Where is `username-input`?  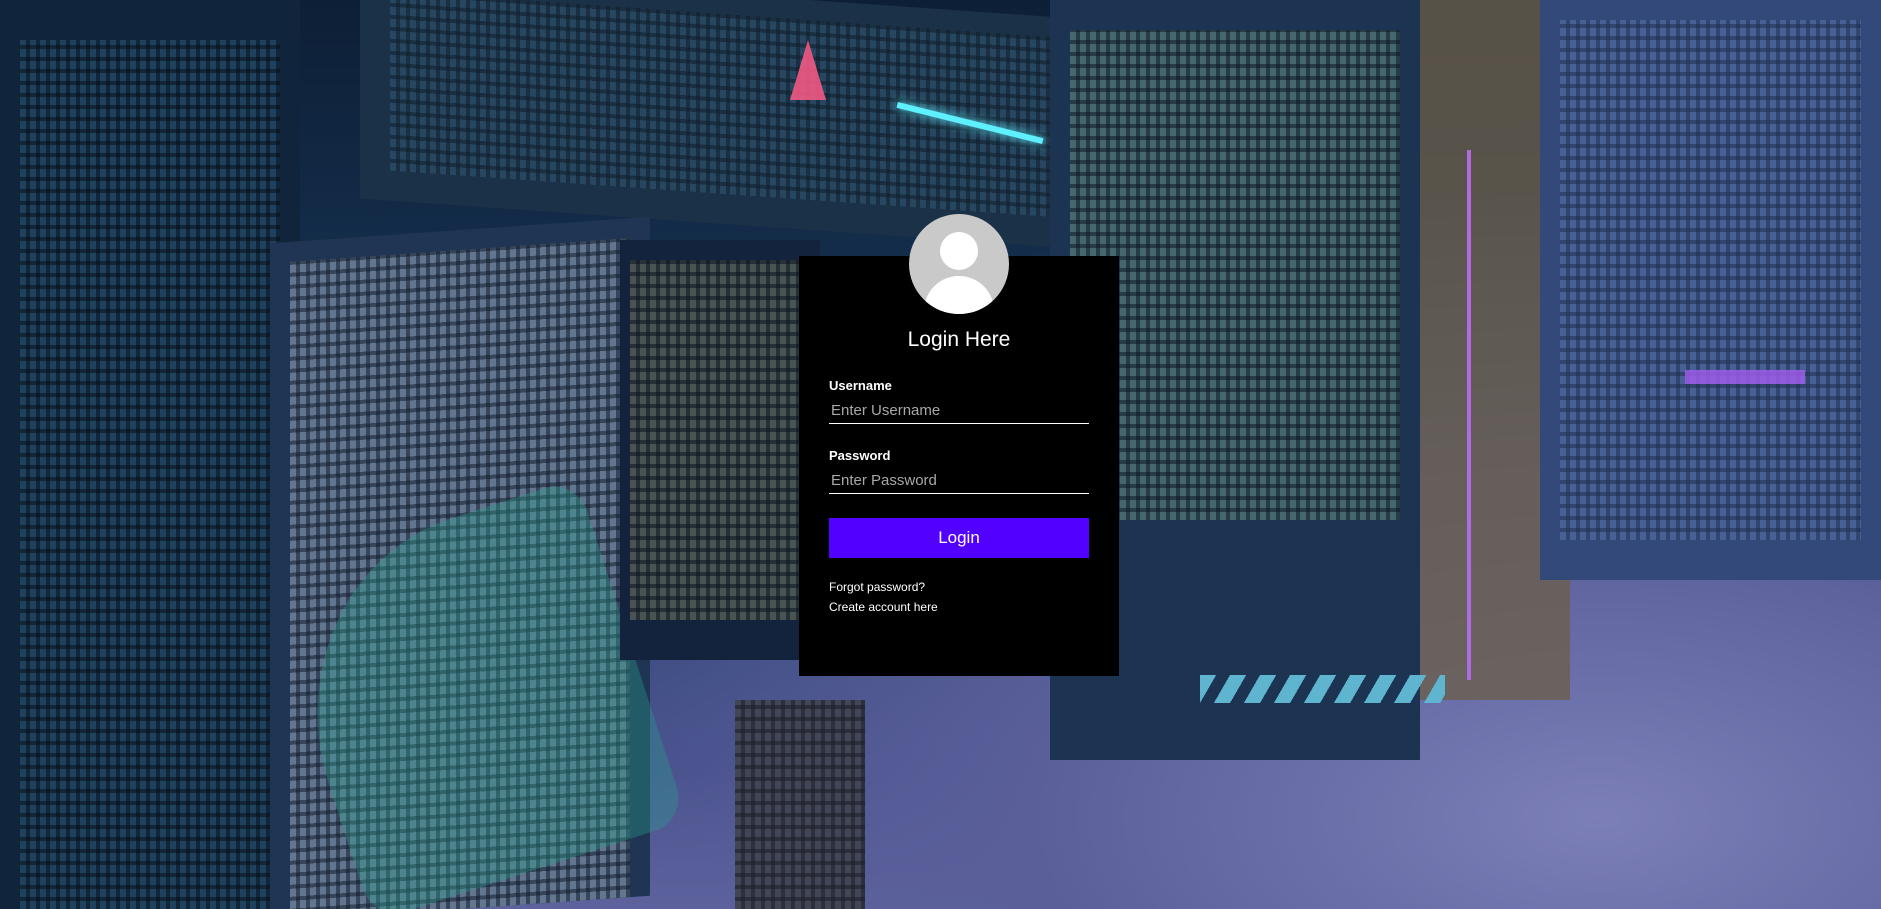 username-input is located at coordinates (959, 411).